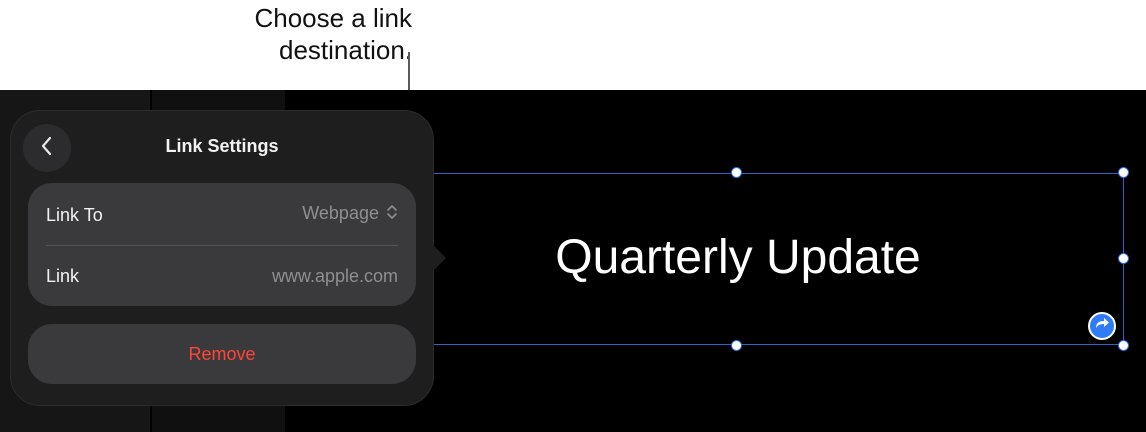 The image size is (1146, 432). I want to click on slide-title-text: Quarterly Update, so click(738, 258).